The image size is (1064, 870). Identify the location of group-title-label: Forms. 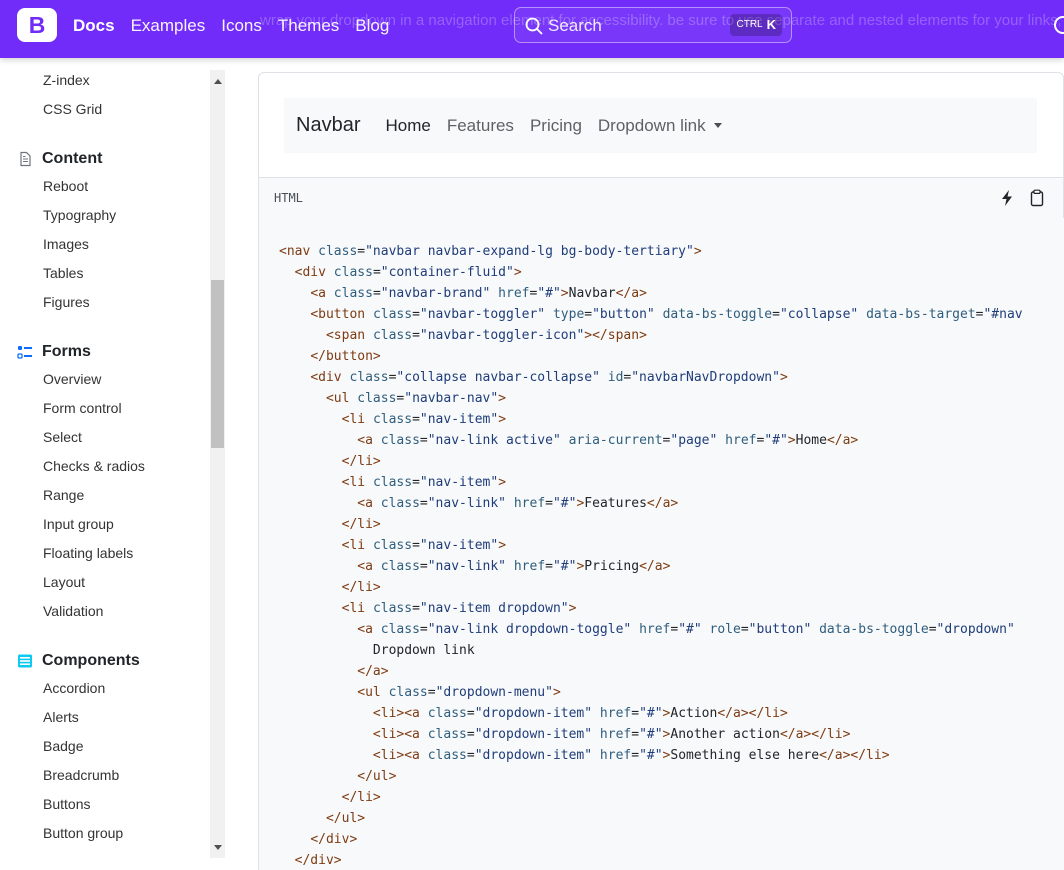
(66, 351).